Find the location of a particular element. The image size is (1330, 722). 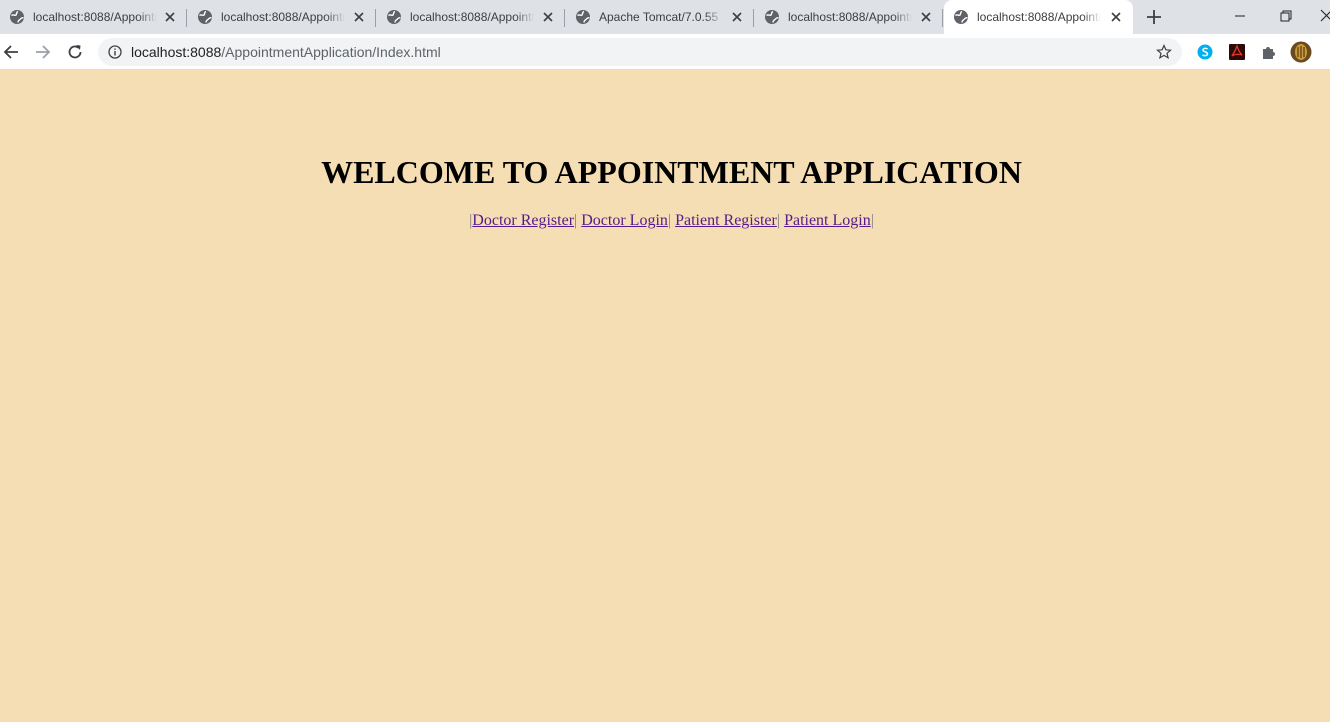

browser-tab: Apache Tomcat/7.0.55 - Error report is located at coordinates (660, 17).